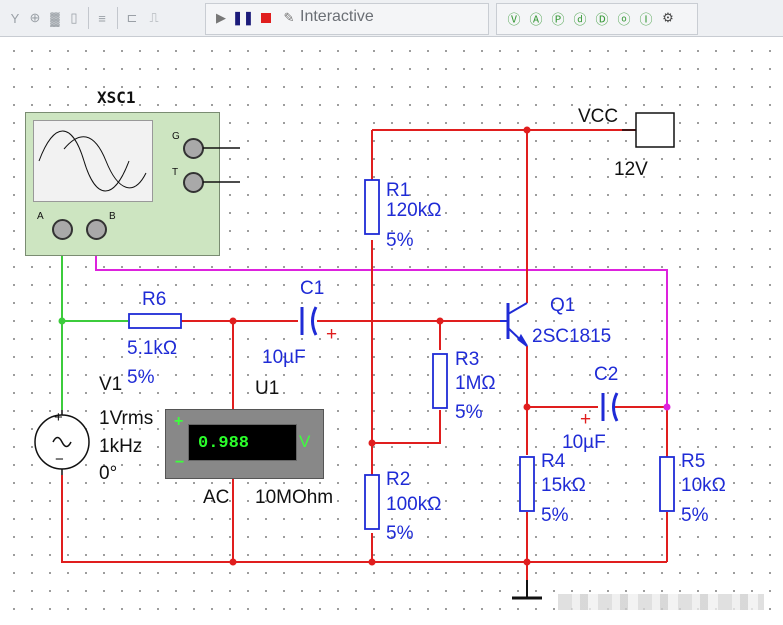 This screenshot has height=625, width=783. I want to click on r6-label: R6, so click(154, 299).